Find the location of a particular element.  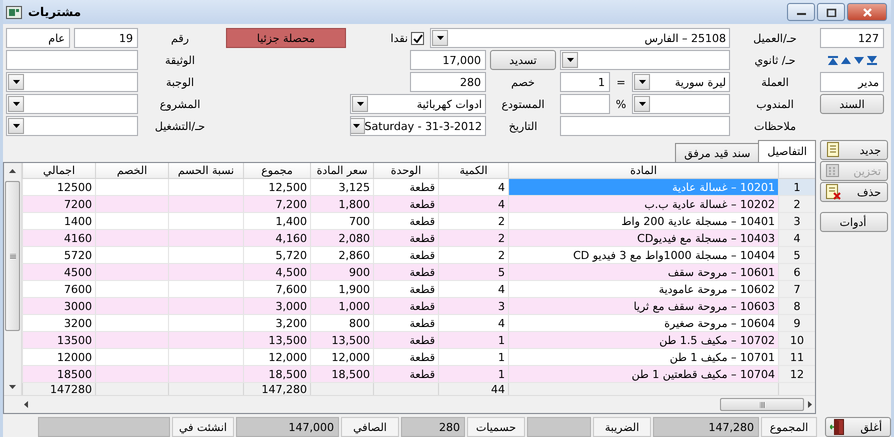

table-cell: 10702 – مكيف 1.5 طن is located at coordinates (643, 340).